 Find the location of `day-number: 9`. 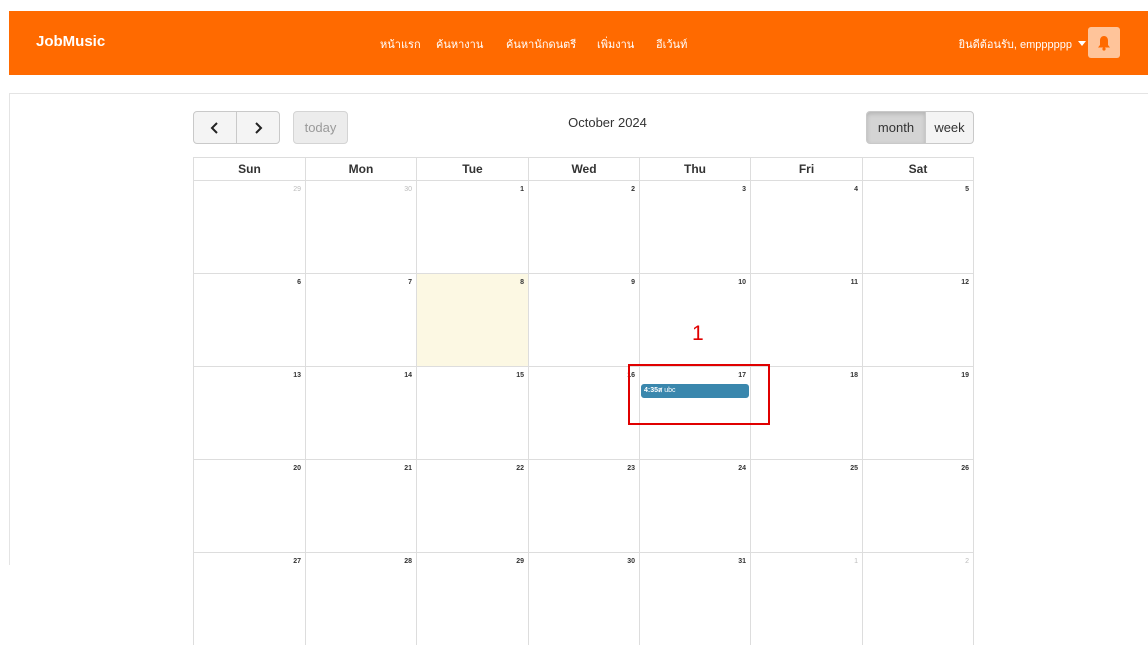

day-number: 9 is located at coordinates (633, 282).